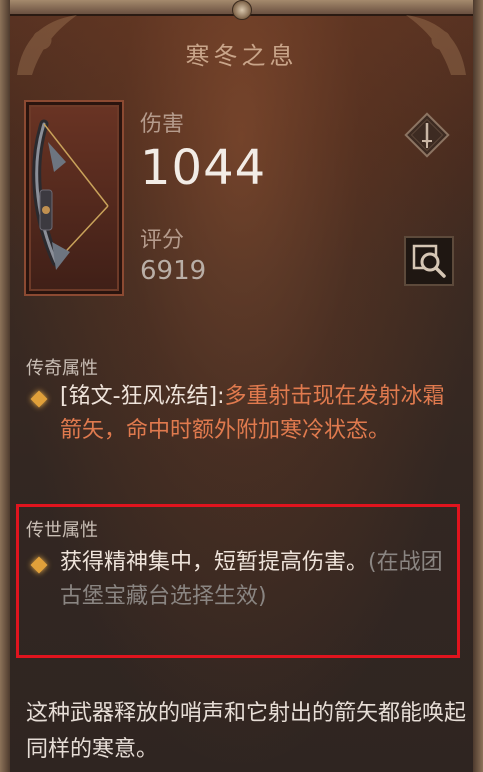 The image size is (483, 772). Describe the element at coordinates (203, 168) in the screenshot. I see `damage-value: 1044` at that location.